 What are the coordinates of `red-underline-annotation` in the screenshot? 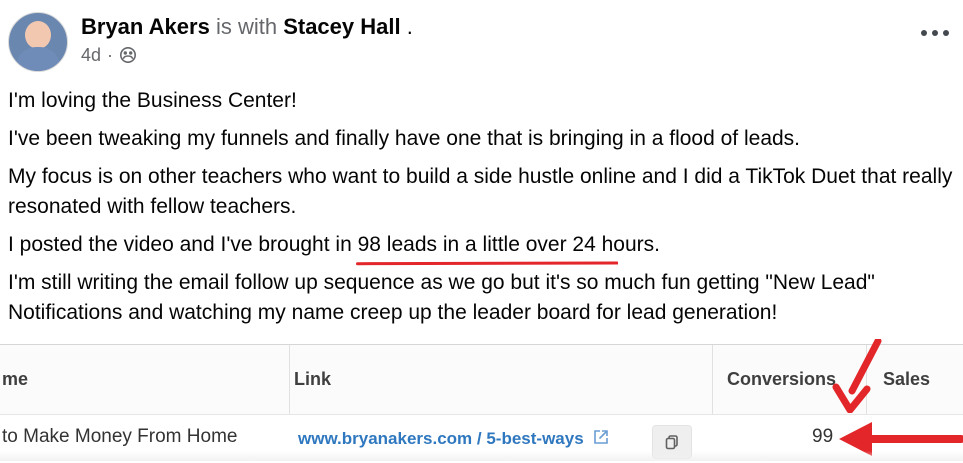 It's located at (487, 263).